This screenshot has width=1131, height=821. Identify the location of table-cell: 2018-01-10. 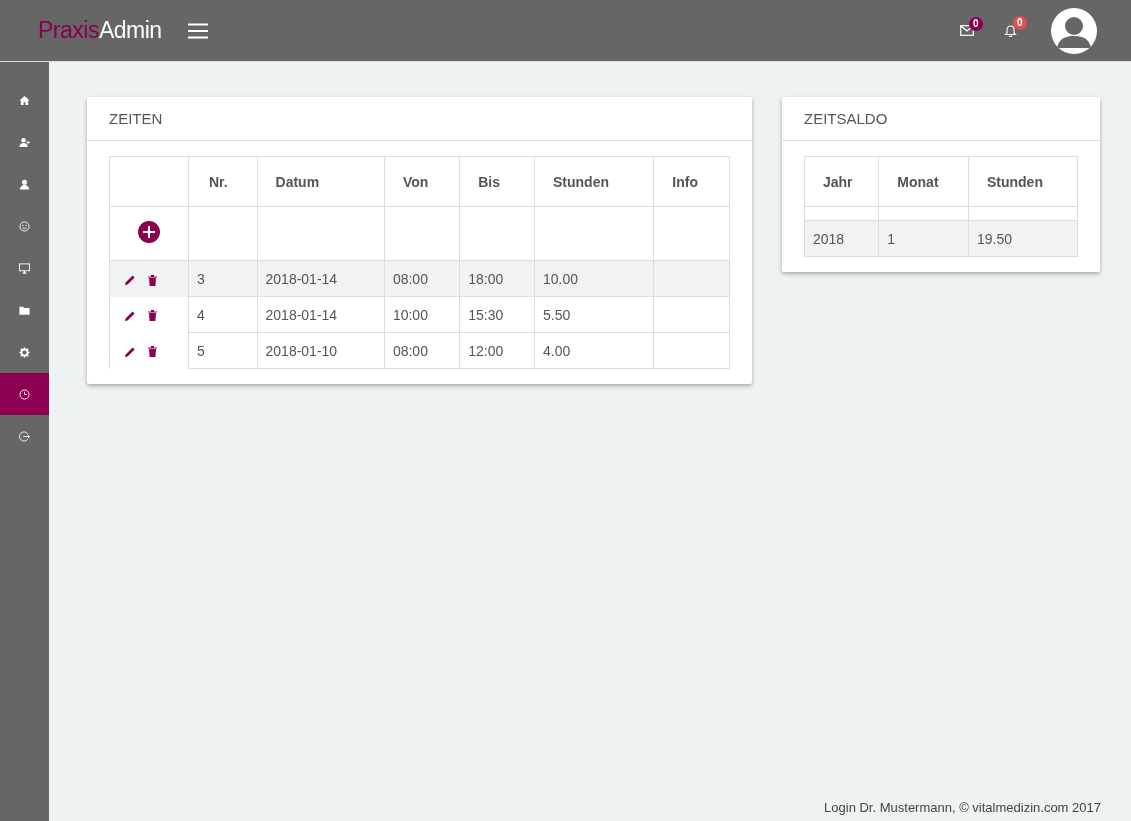
(301, 350).